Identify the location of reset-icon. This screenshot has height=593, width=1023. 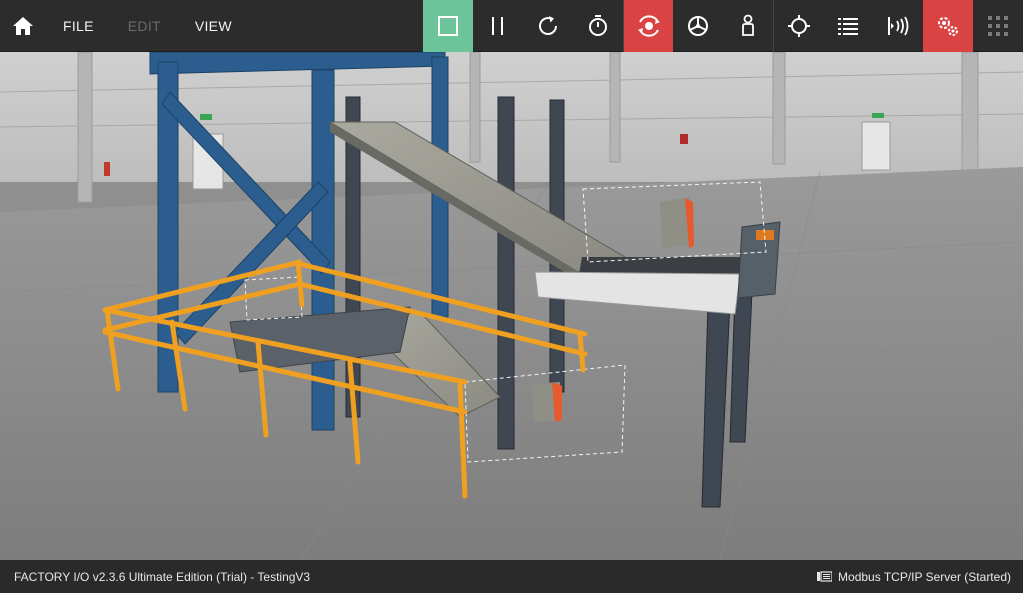
(548, 25).